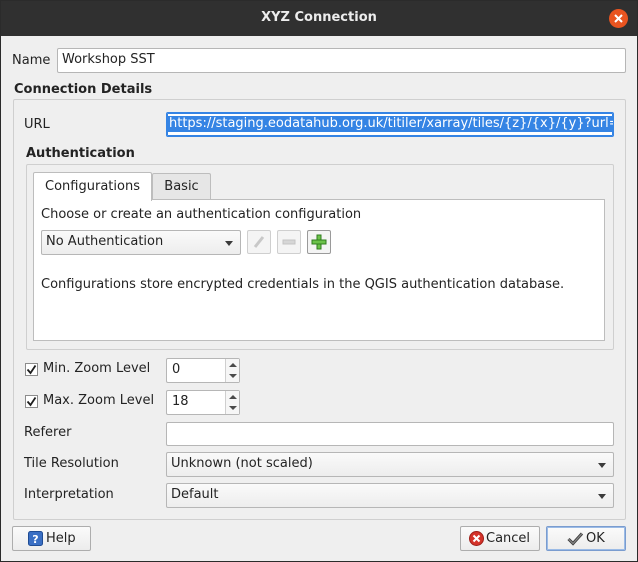 The image size is (638, 562). What do you see at coordinates (180, 401) in the screenshot?
I see `max-zoom-value: 18` at bounding box center [180, 401].